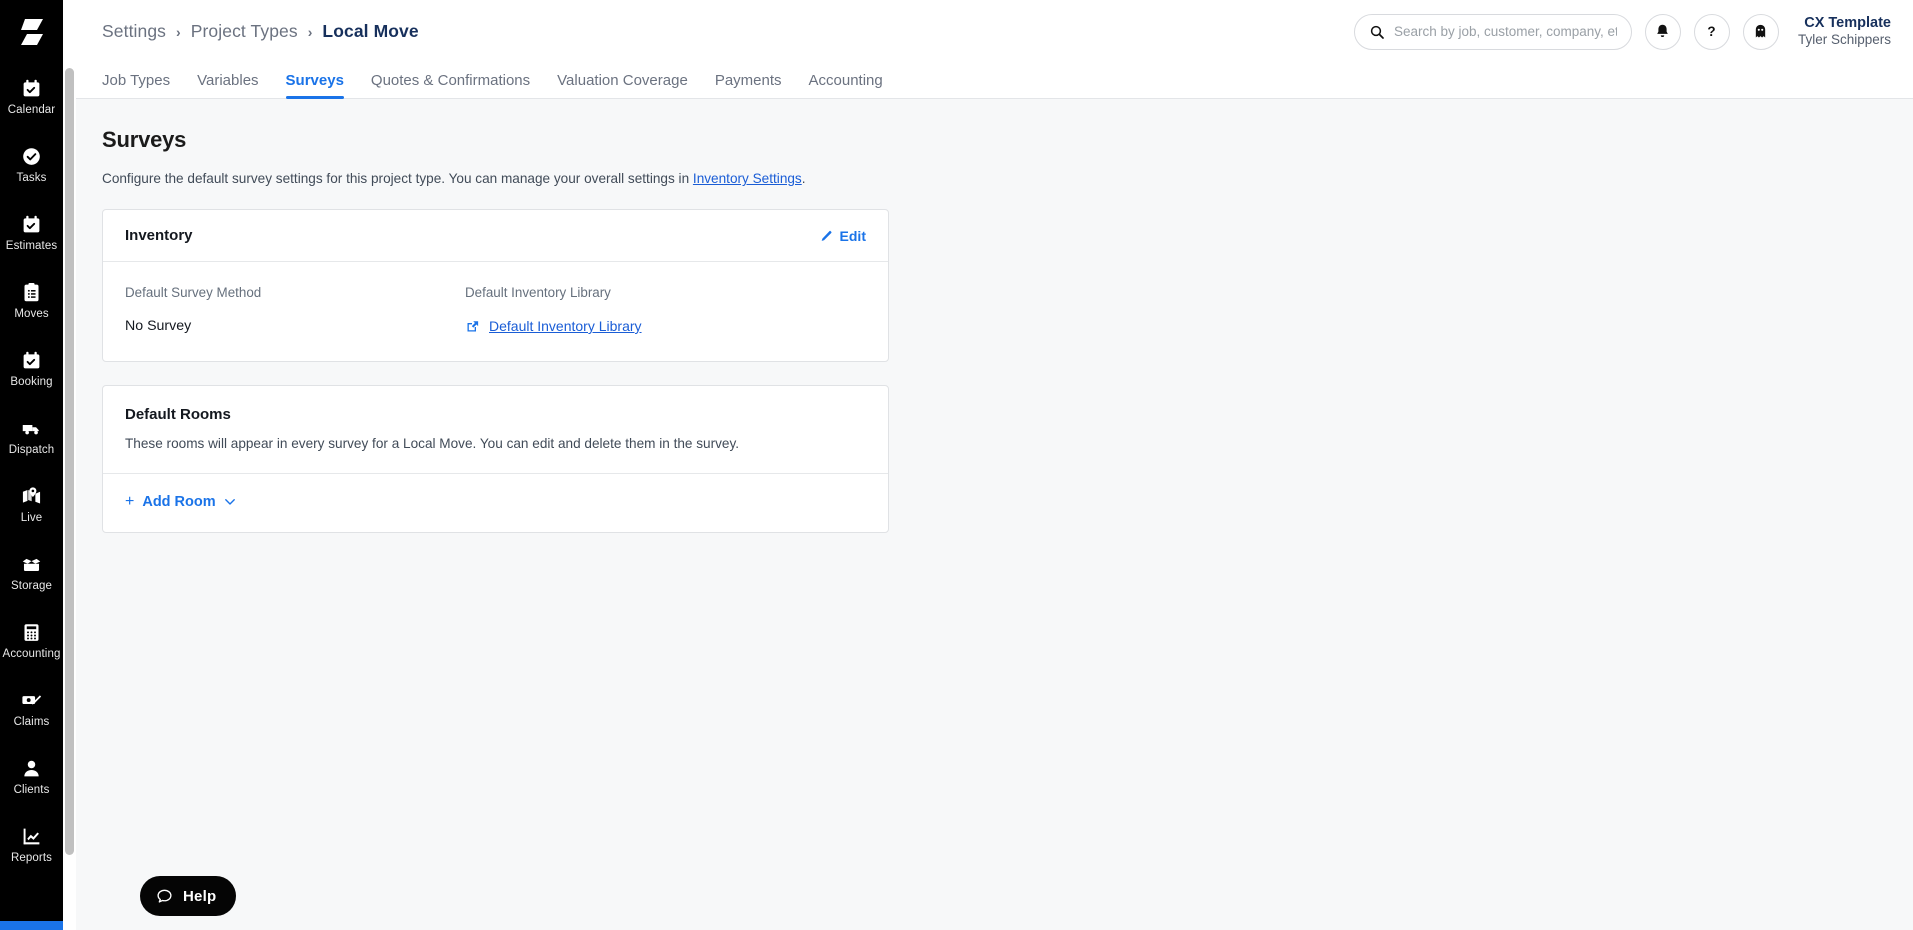 Image resolution: width=1913 pixels, height=930 pixels. I want to click on search-box, so click(1492, 31).